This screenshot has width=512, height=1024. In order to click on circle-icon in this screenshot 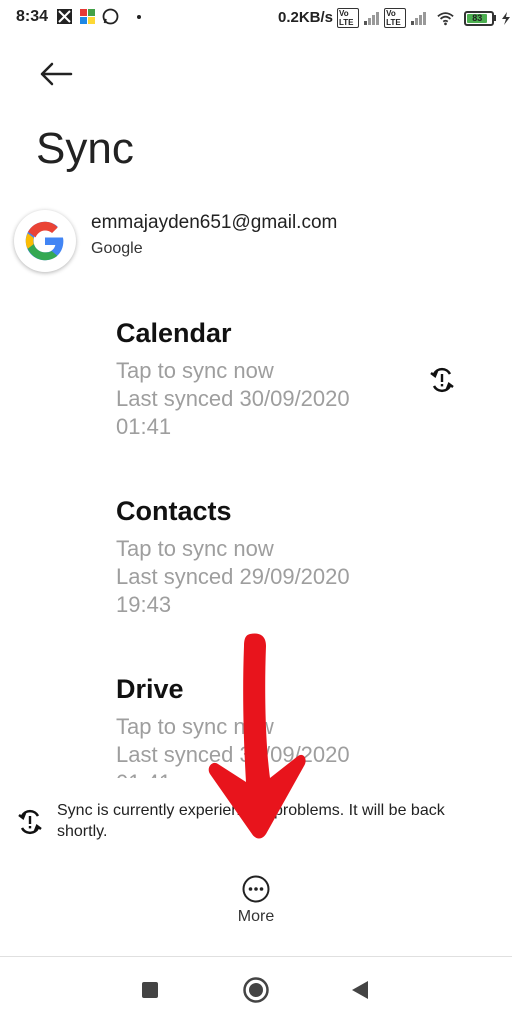, I will do `click(256, 990)`.